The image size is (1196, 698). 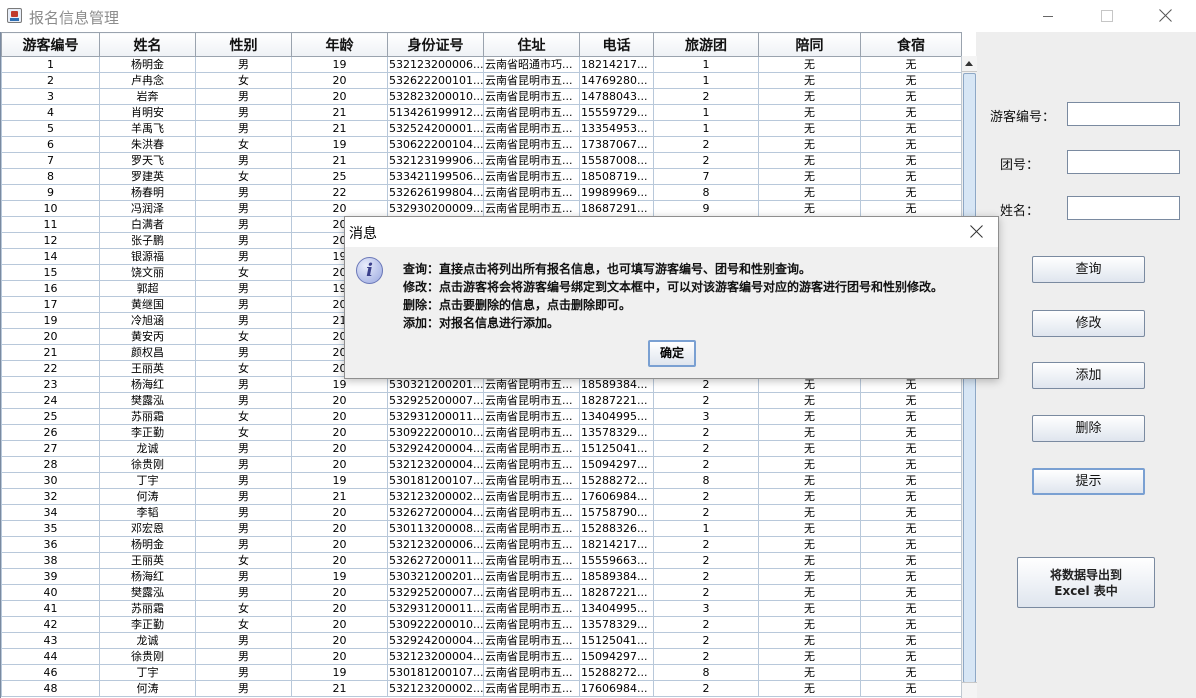 What do you see at coordinates (50, 256) in the screenshot?
I see `table-cell: 14` at bounding box center [50, 256].